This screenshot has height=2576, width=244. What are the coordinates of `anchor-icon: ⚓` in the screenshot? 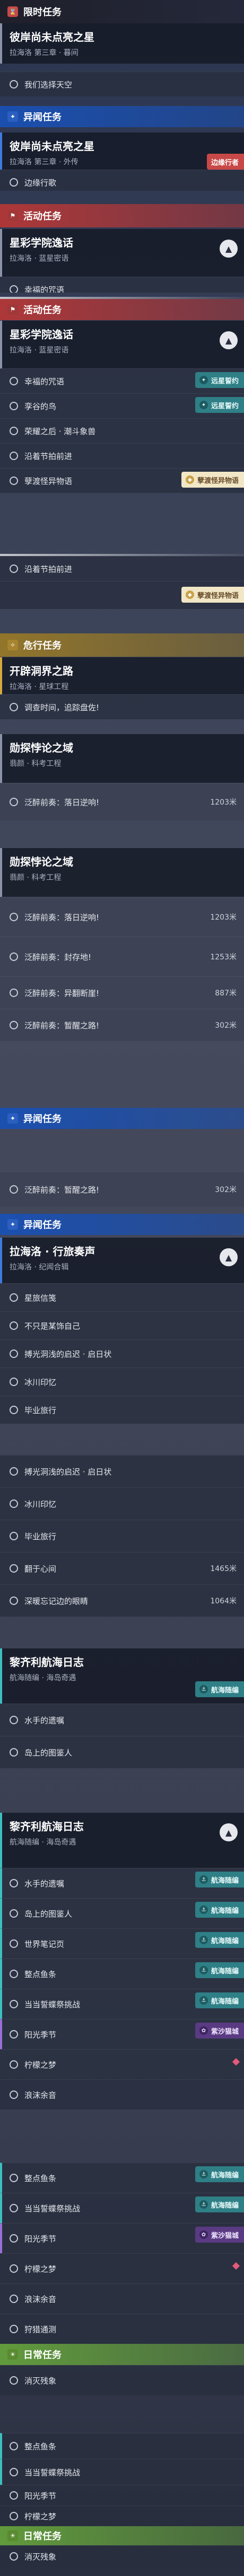 It's located at (204, 1909).